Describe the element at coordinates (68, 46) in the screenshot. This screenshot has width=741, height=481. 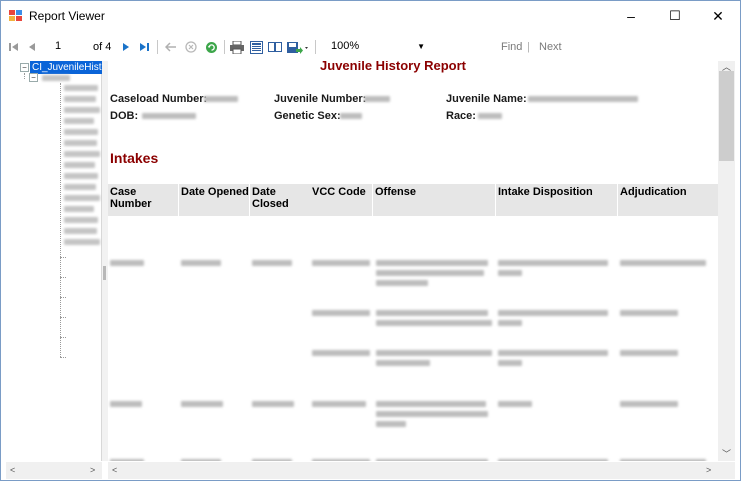
I see `page-number-input: 1` at that location.